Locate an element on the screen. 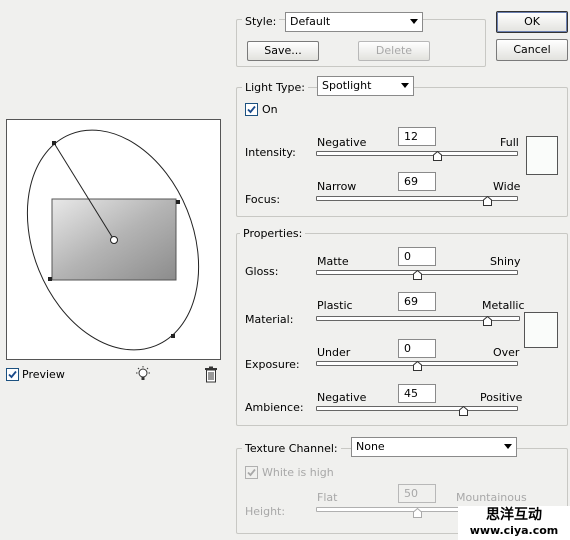 The height and width of the screenshot is (540, 570). light-color-swatch is located at coordinates (542, 155).